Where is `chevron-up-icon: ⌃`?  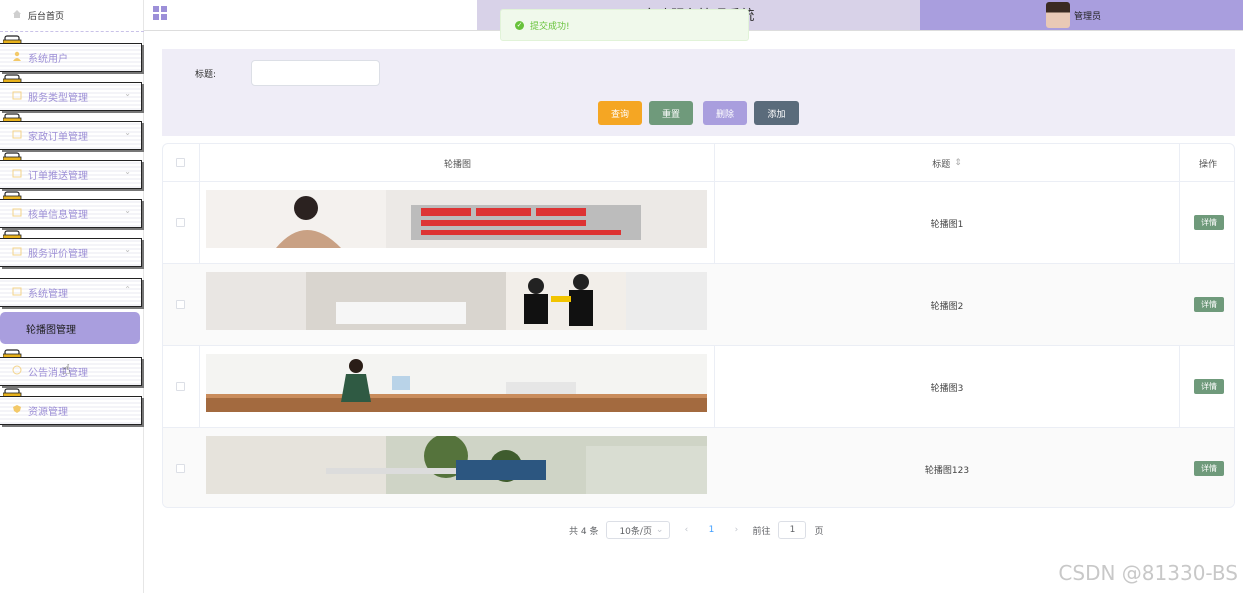
chevron-up-icon: ⌃ is located at coordinates (127, 289).